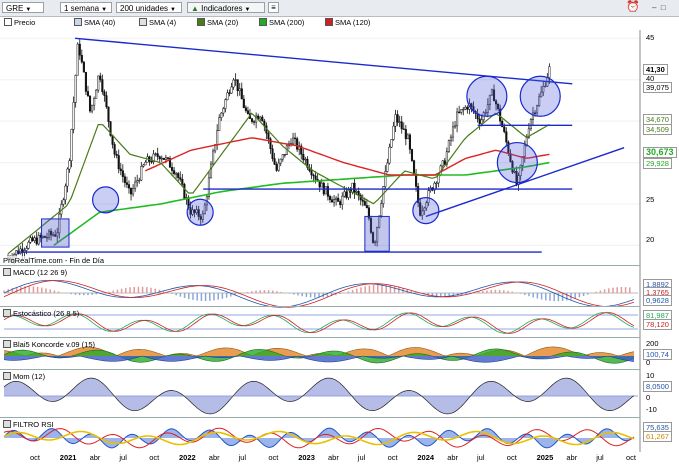  Describe the element at coordinates (377, 233) in the screenshot. I see `highlight-box` at that location.